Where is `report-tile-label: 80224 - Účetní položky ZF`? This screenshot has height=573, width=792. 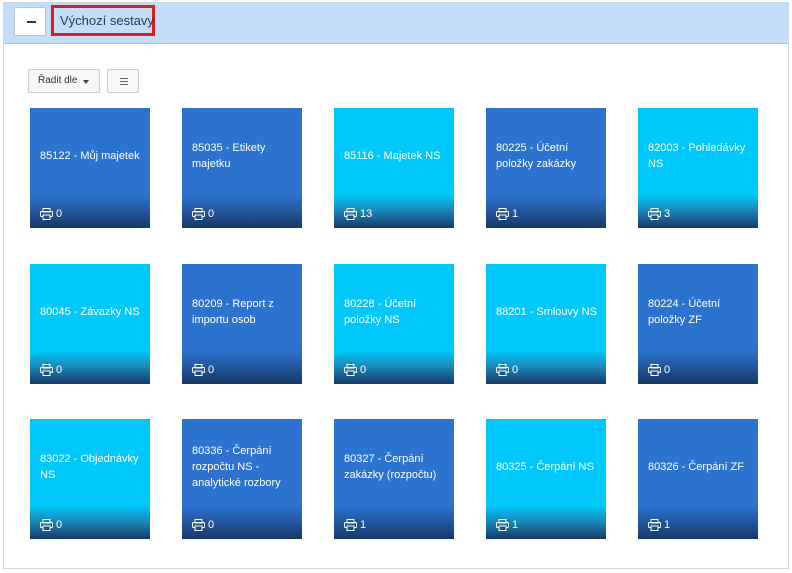 report-tile-label: 80224 - Účetní položky ZF is located at coordinates (684, 312).